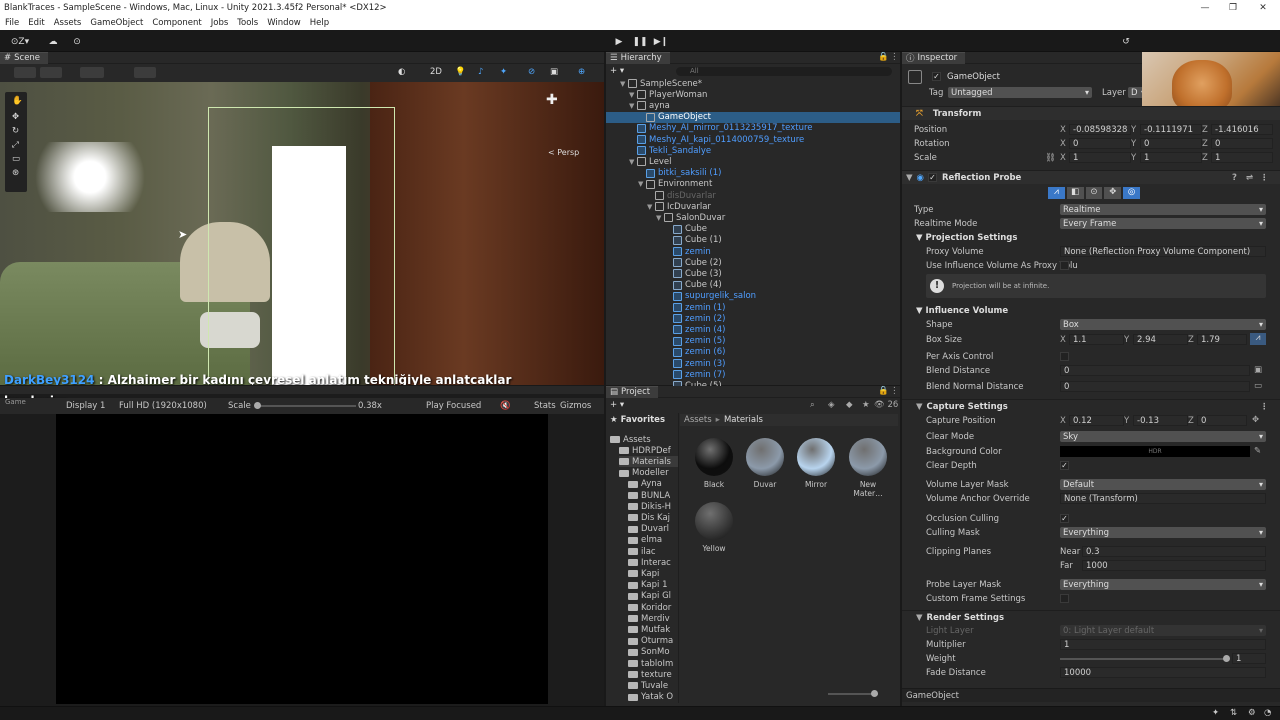 The height and width of the screenshot is (720, 1280). I want to click on hierarchy-item: Cube, so click(753, 229).